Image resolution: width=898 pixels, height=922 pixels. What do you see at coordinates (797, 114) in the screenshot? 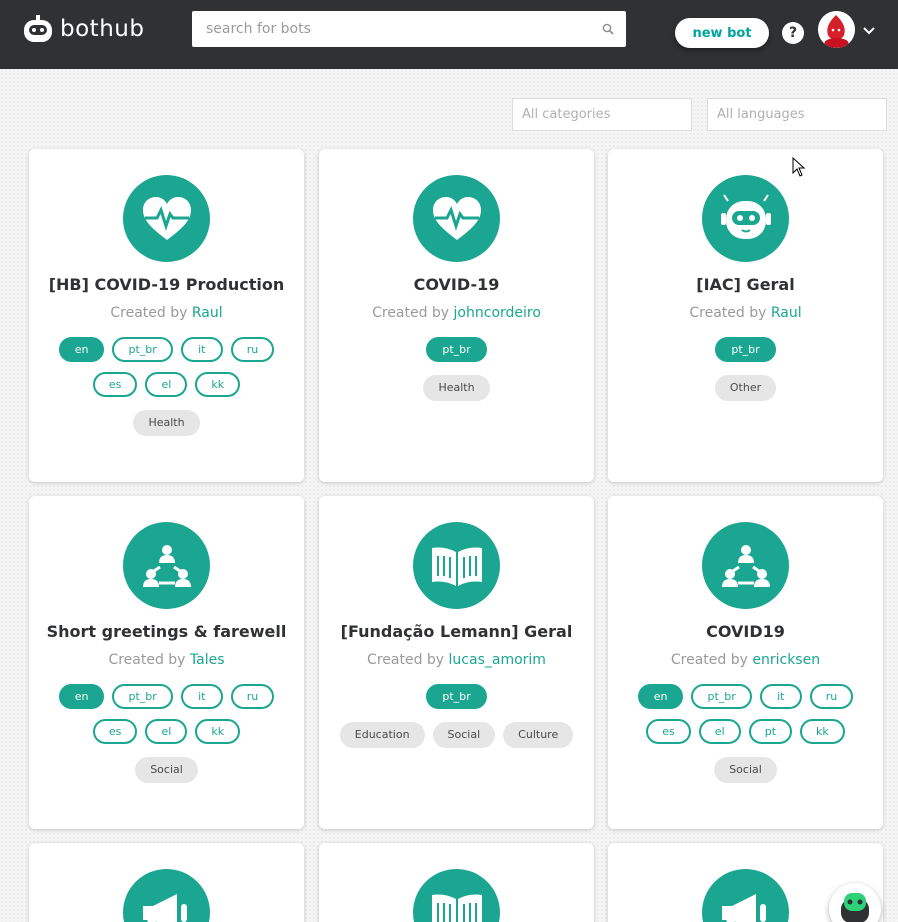
I see `languages-filter: All languages` at bounding box center [797, 114].